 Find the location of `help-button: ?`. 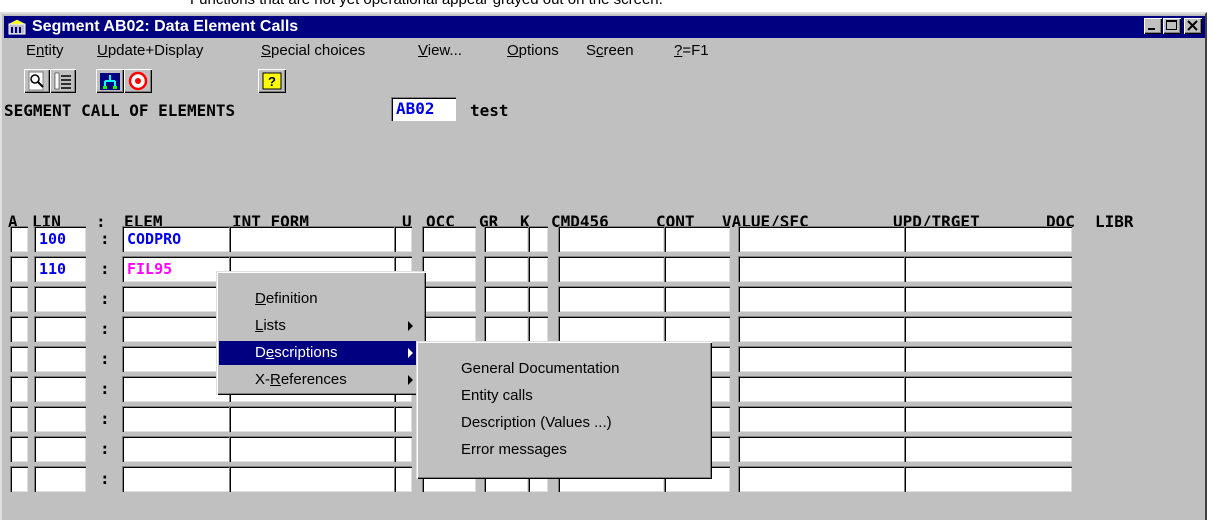

help-button: ? is located at coordinates (272, 81).